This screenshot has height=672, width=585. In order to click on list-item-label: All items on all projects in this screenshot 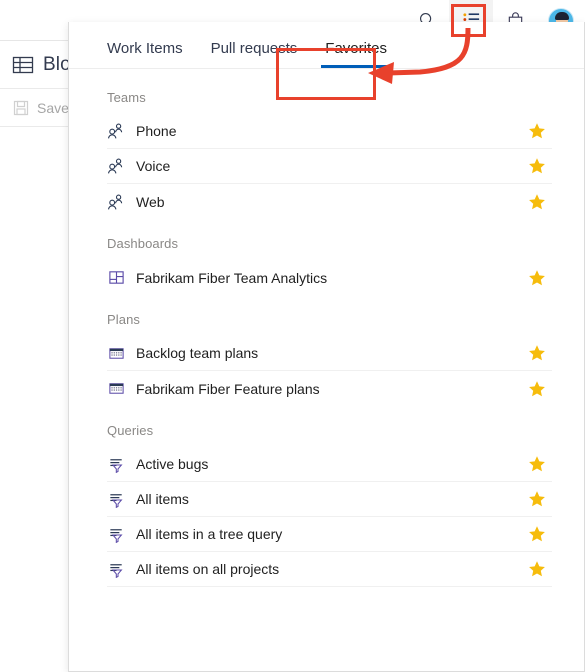, I will do `click(208, 569)`.